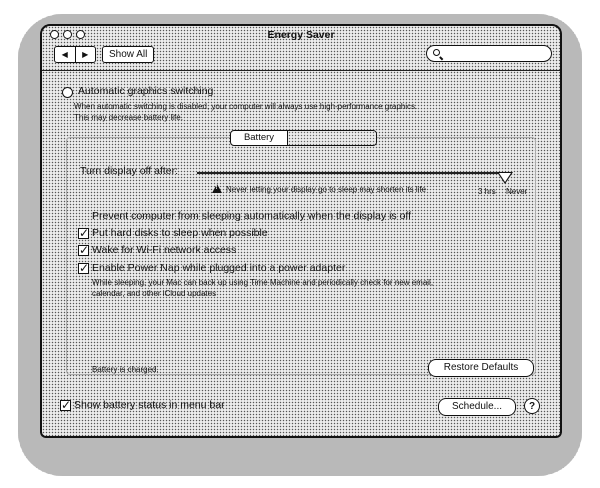 Image resolution: width=600 pixels, height=488 pixels. I want to click on graphics-switching-checkbox, so click(67, 92).